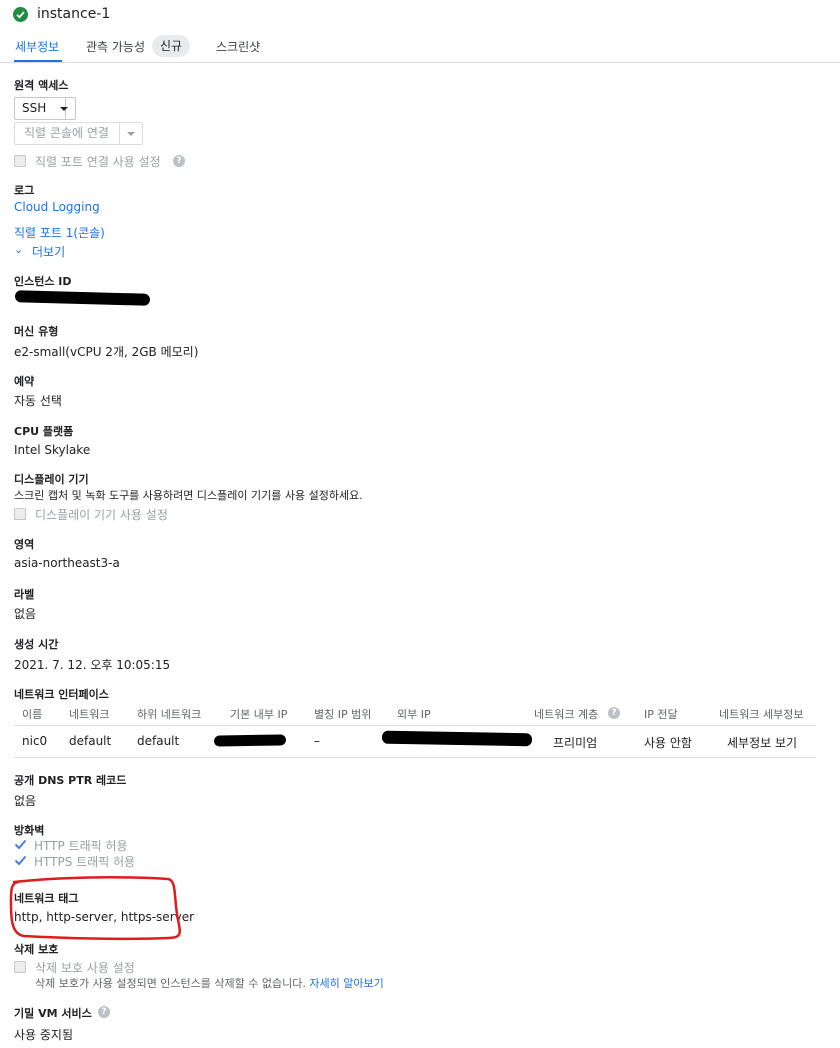 Image resolution: width=840 pixels, height=1048 pixels. I want to click on tabs-divider, so click(420, 62).